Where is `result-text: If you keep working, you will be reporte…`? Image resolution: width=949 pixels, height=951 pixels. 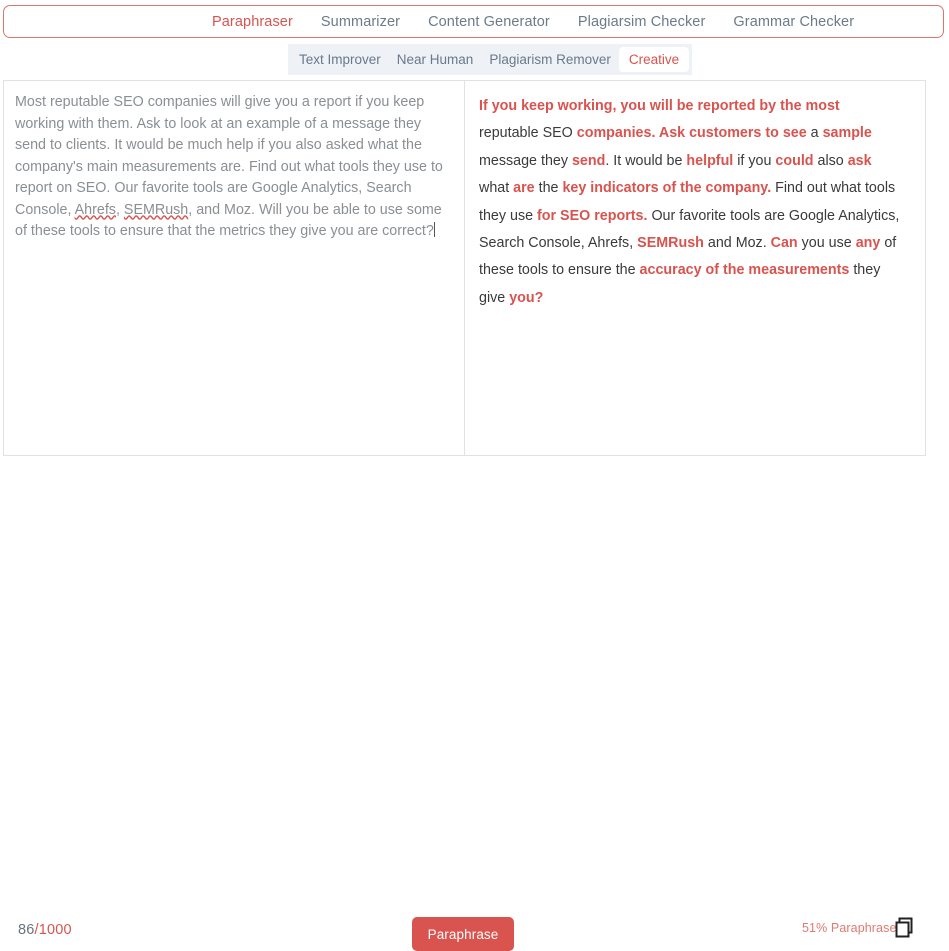 result-text: If you keep working, you will be reporte… is located at coordinates (691, 202).